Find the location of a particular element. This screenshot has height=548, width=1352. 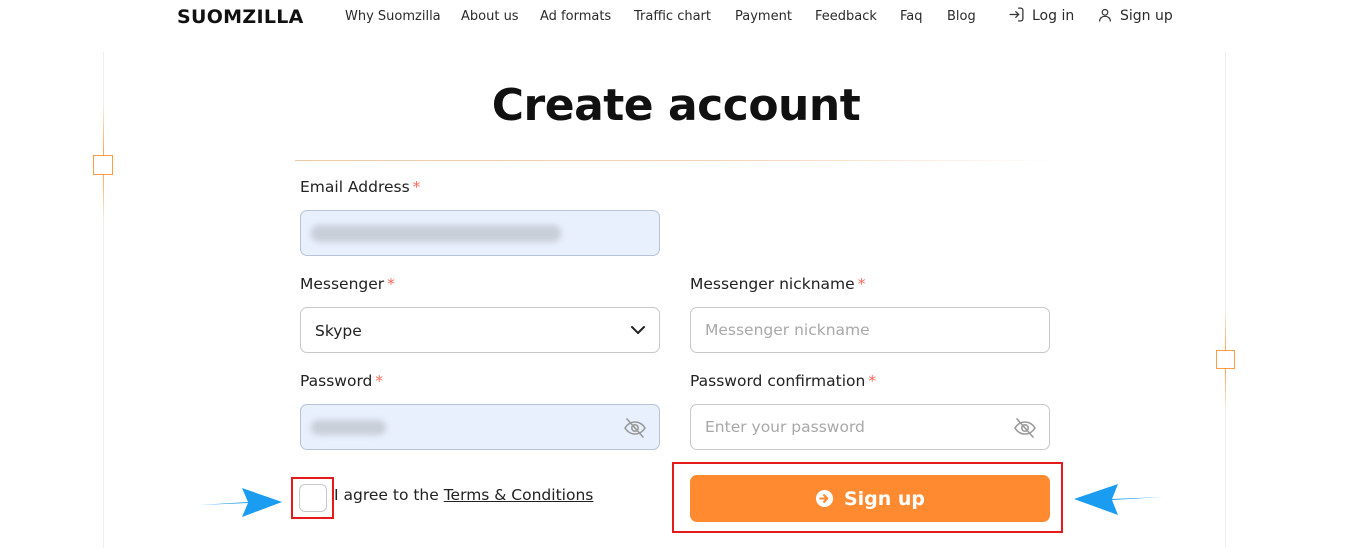

email-input is located at coordinates (480, 233).